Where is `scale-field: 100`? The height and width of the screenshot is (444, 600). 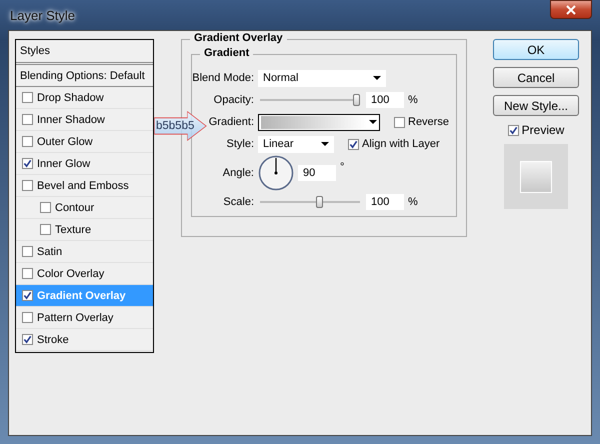 scale-field: 100 is located at coordinates (385, 202).